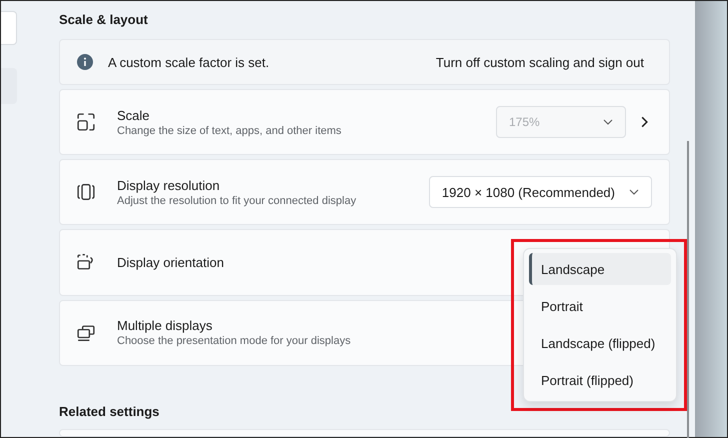 This screenshot has height=438, width=728. Describe the element at coordinates (600, 343) in the screenshot. I see `menu-item: Landscape (flipped)` at that location.